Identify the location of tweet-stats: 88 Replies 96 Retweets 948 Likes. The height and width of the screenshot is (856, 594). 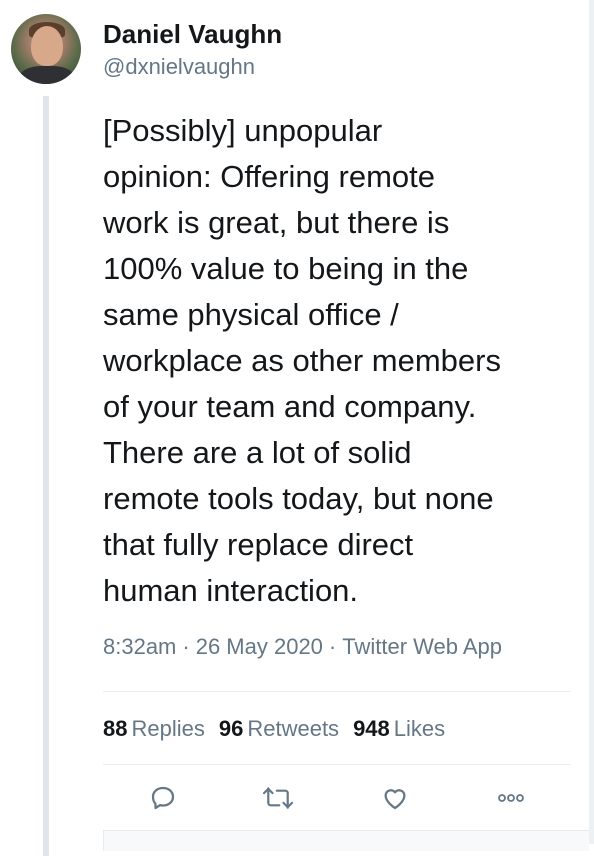
(281, 729).